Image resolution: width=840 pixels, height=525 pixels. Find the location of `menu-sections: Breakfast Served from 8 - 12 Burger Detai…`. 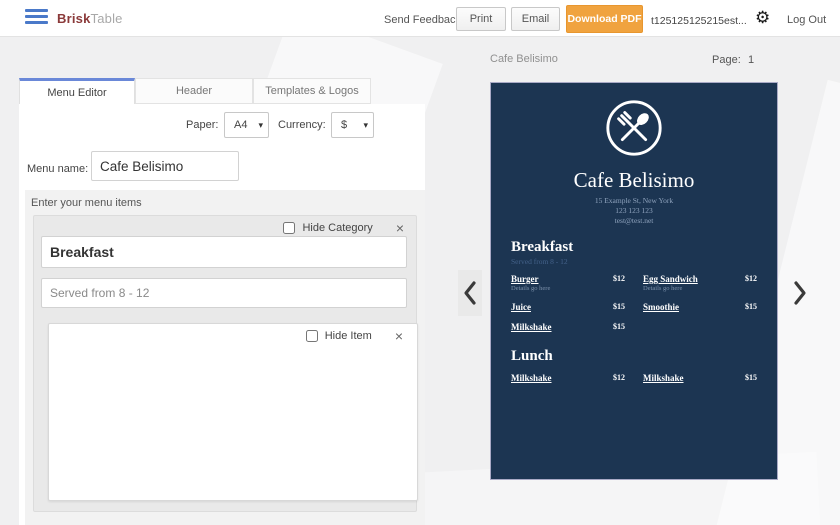

menu-sections: Breakfast Served from 8 - 12 Burger Detai… is located at coordinates (634, 311).